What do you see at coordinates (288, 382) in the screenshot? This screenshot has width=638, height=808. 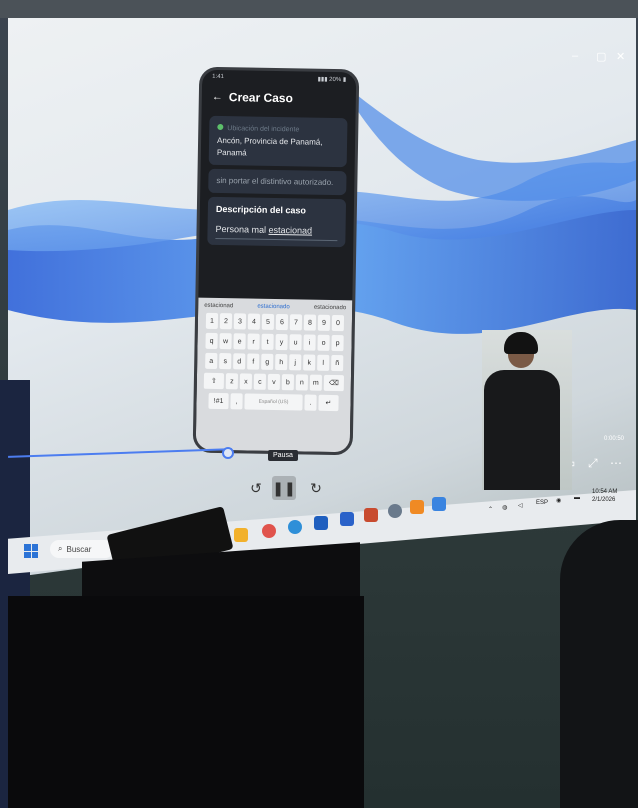 I see `key: b` at bounding box center [288, 382].